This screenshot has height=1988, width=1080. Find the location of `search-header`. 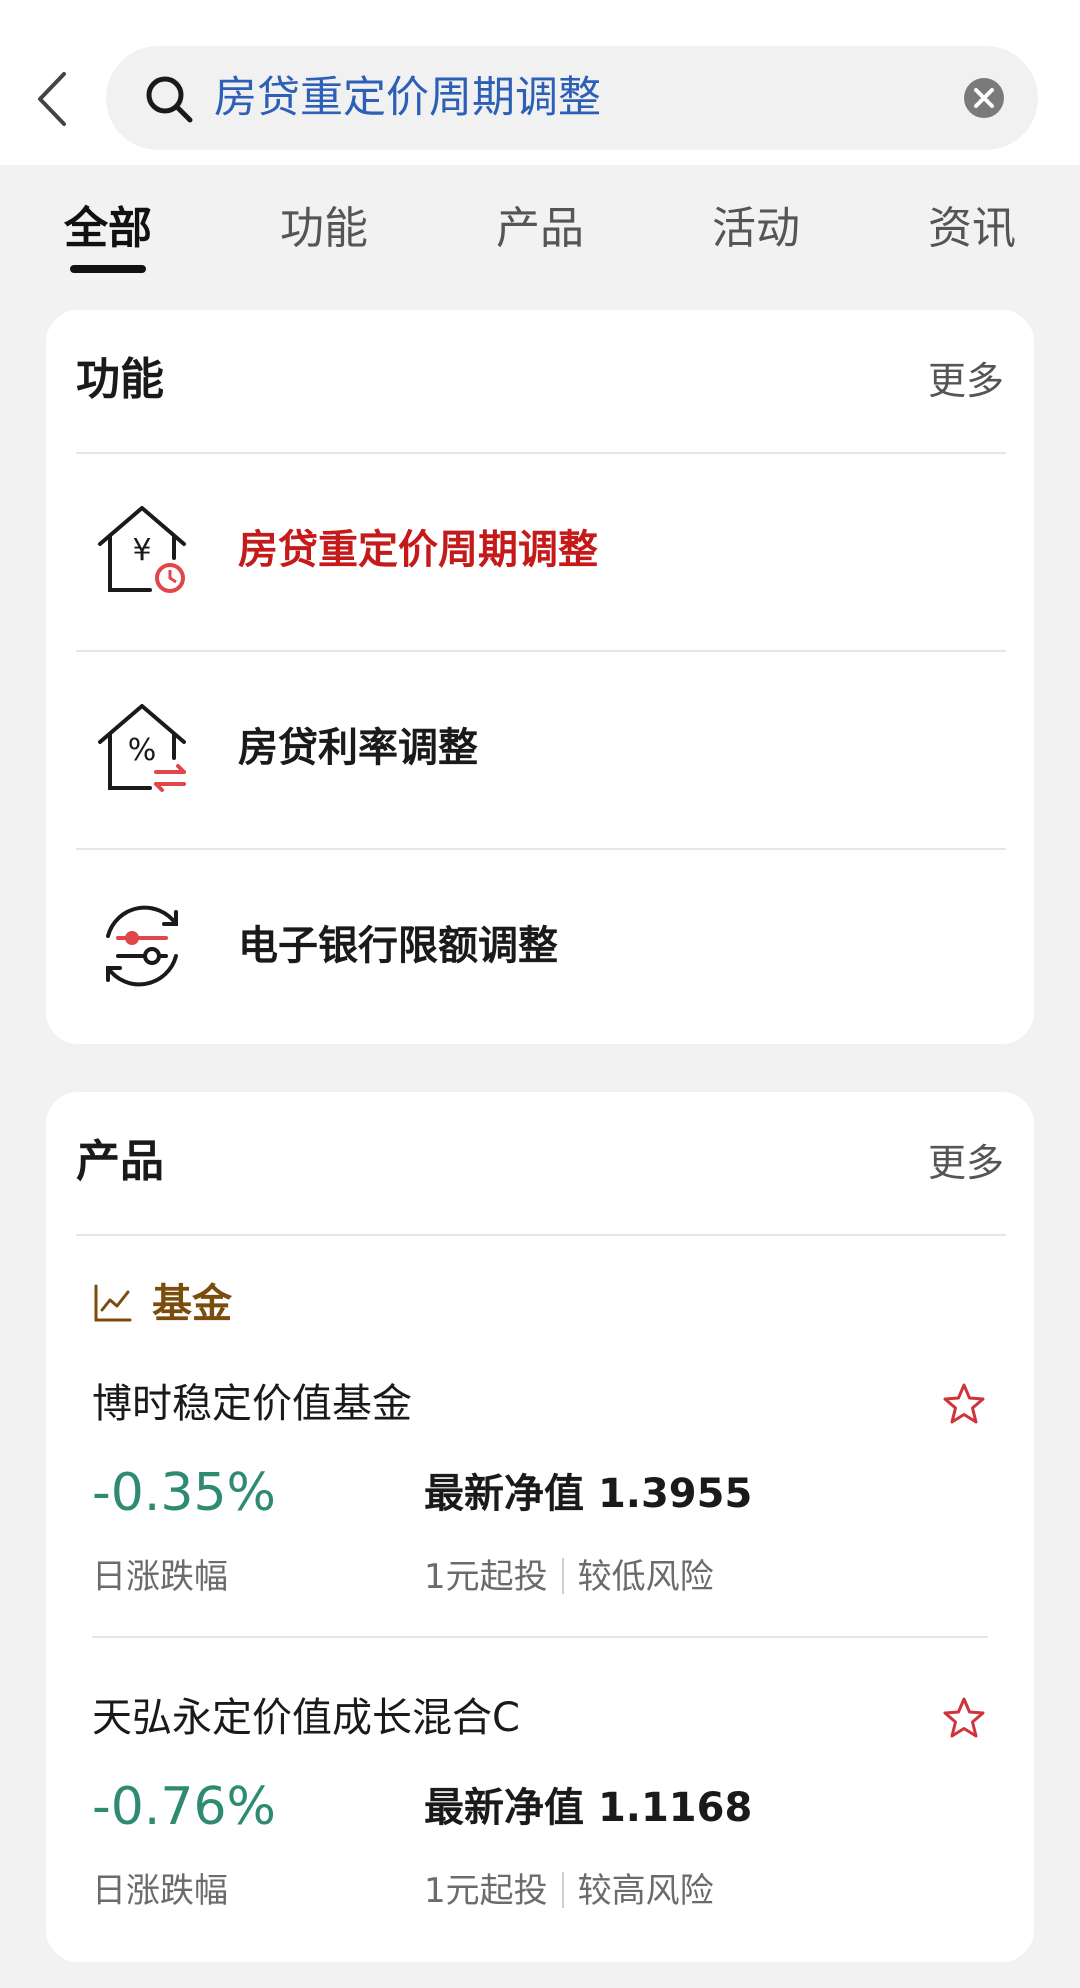

search-header is located at coordinates (540, 82).